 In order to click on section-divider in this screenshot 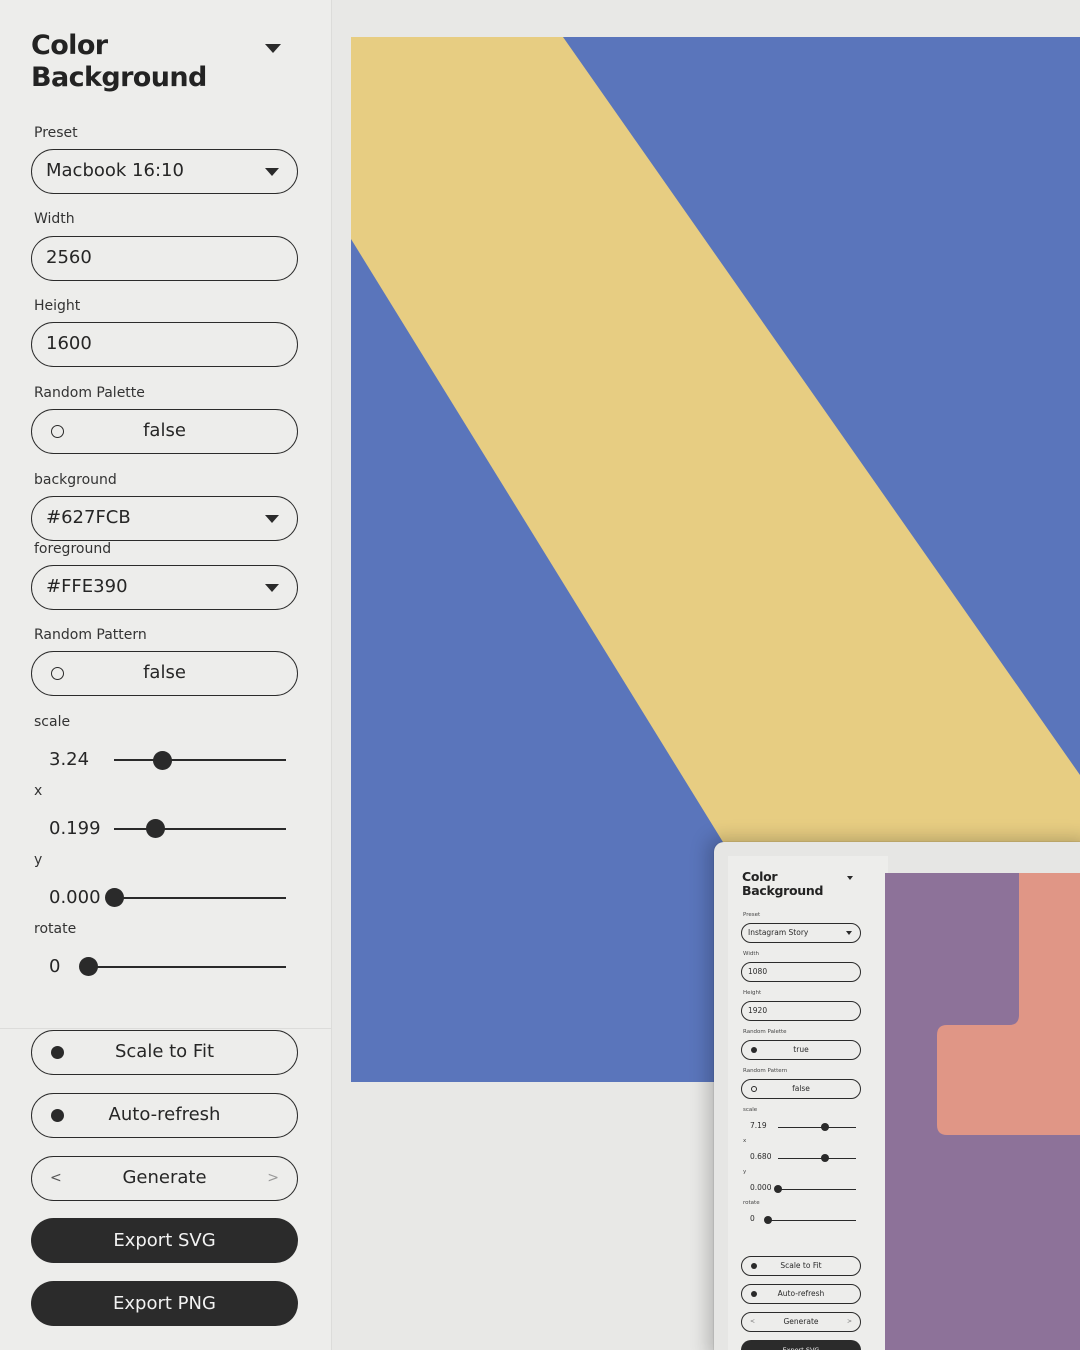, I will do `click(166, 1028)`.